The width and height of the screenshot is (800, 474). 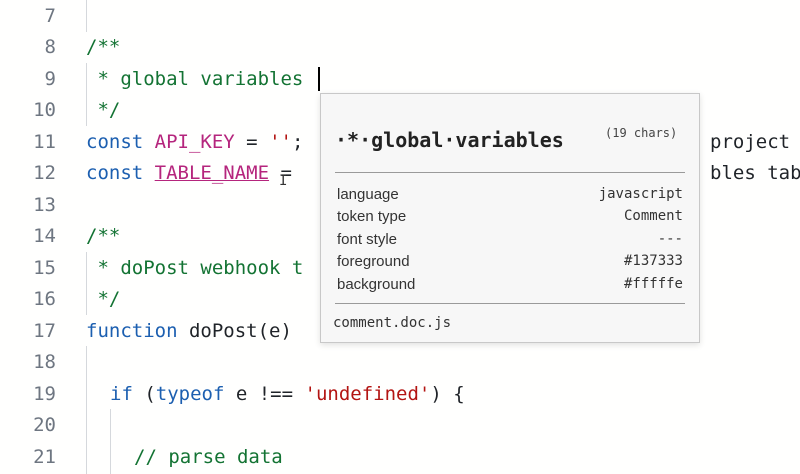 I want to click on constant-name: API_KEY, so click(x=194, y=142).